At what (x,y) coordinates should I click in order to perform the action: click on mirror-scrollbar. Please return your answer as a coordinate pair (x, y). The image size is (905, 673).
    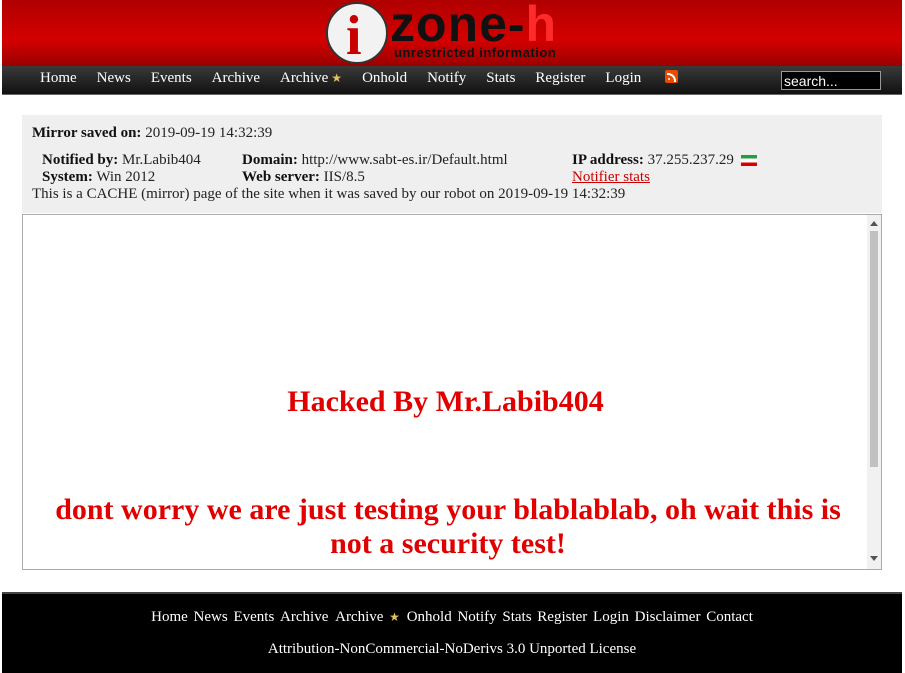
    Looking at the image, I should click on (874, 392).